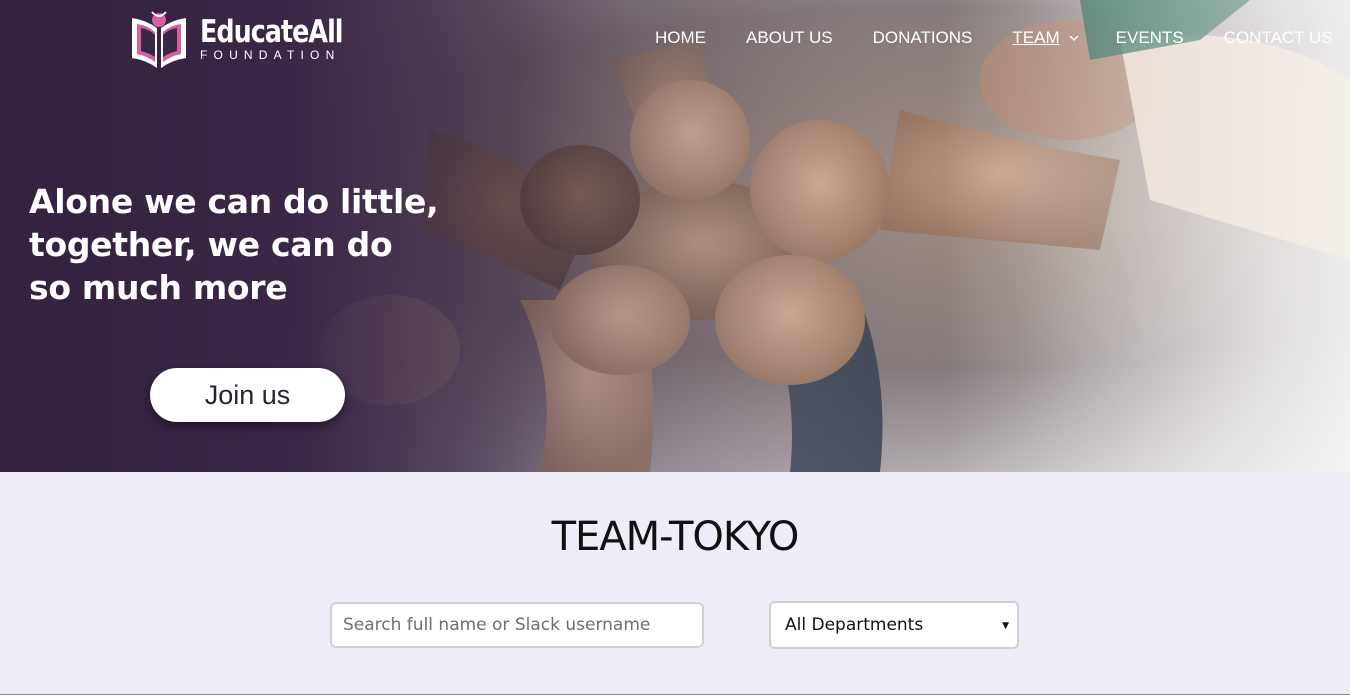 The width and height of the screenshot is (1350, 695). What do you see at coordinates (517, 625) in the screenshot?
I see `search-input` at bounding box center [517, 625].